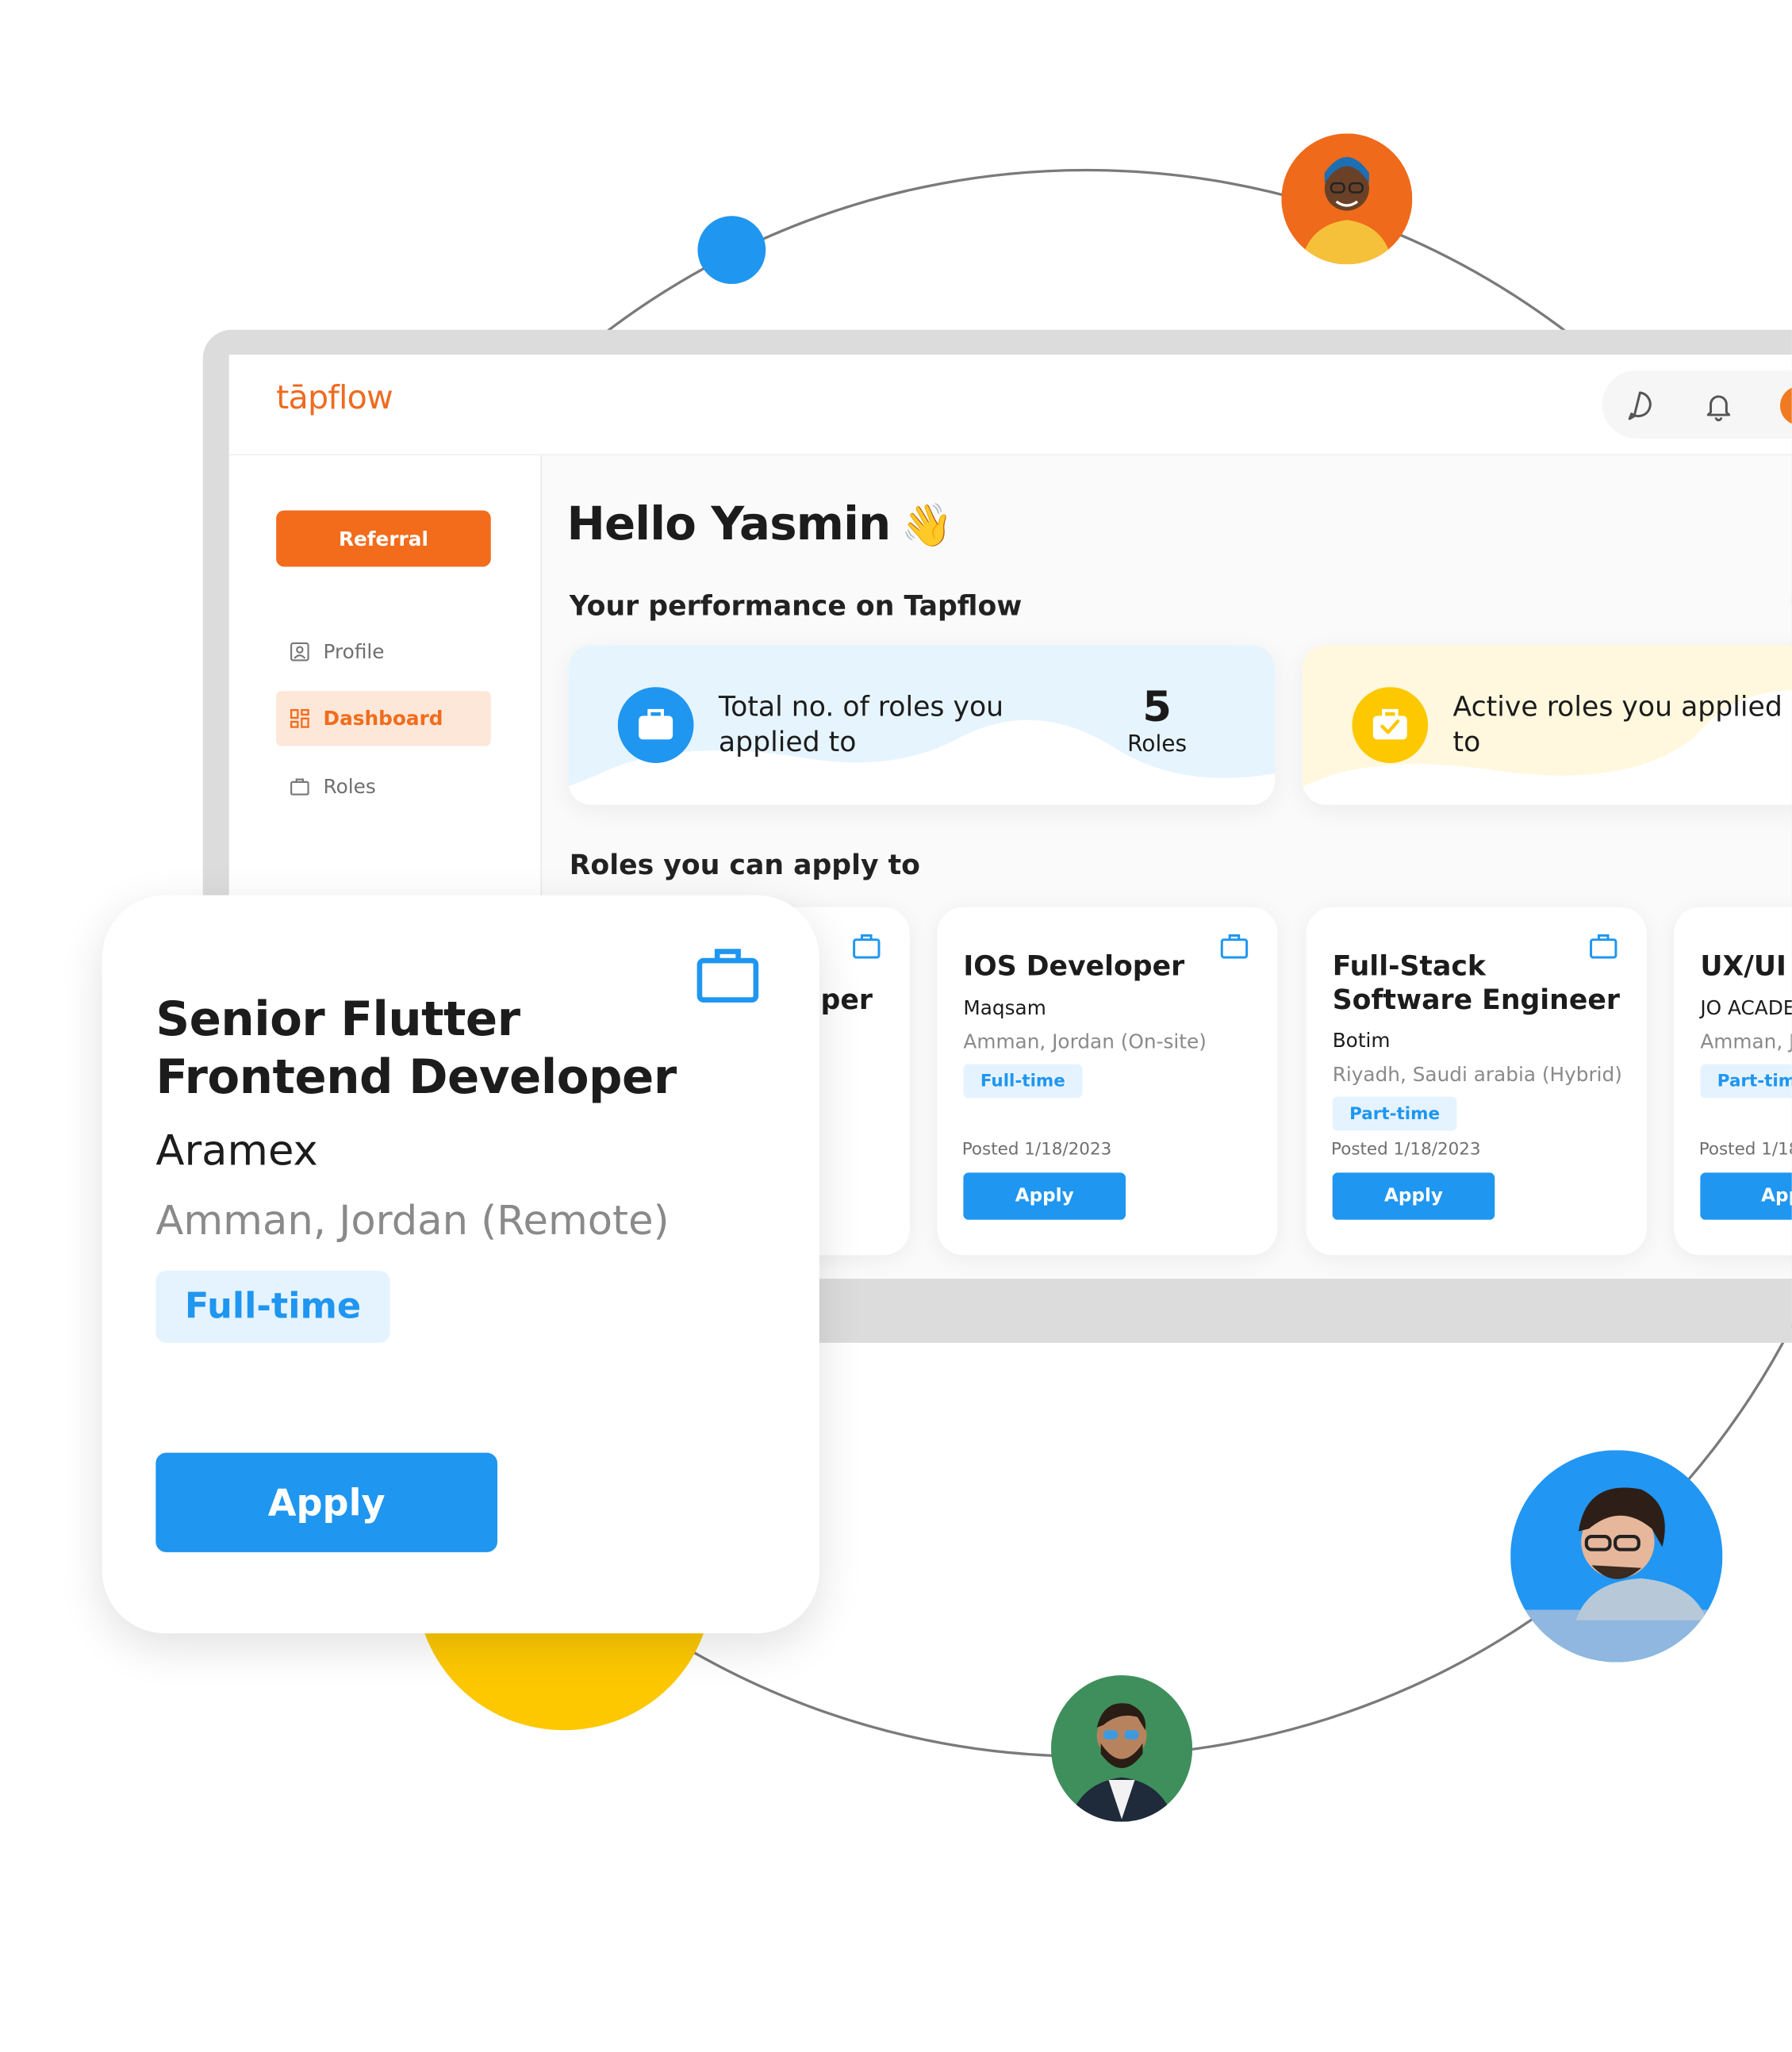 The image size is (1792, 2052). What do you see at coordinates (1361, 1040) in the screenshot?
I see `role-company: Botim` at bounding box center [1361, 1040].